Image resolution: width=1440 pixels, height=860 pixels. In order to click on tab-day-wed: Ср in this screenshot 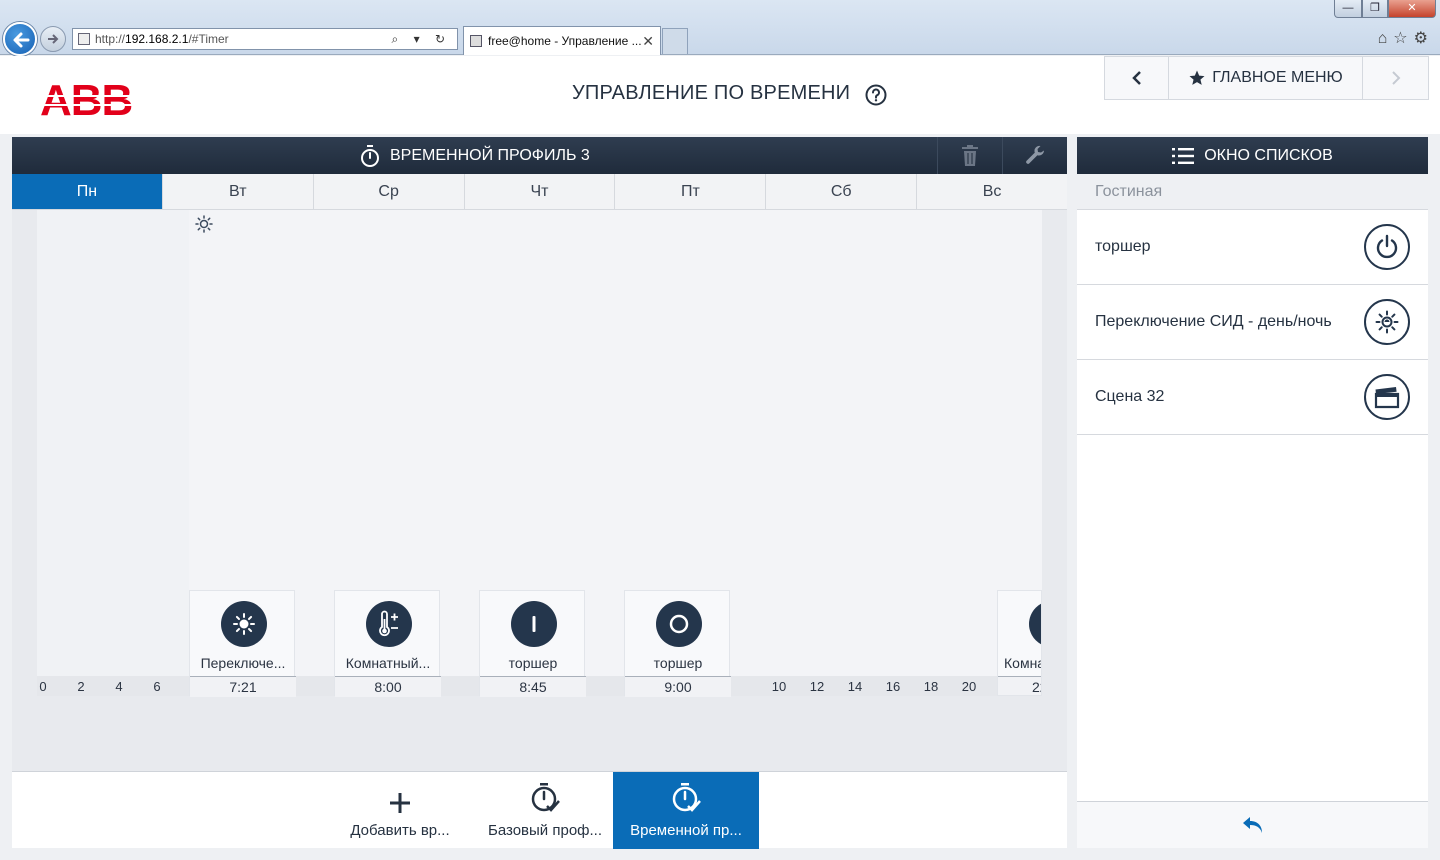, I will do `click(389, 191)`.